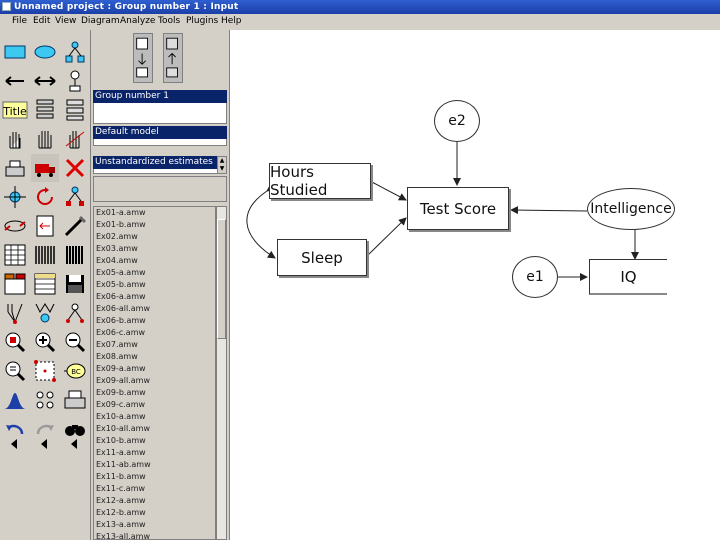  Describe the element at coordinates (628, 277) in the screenshot. I see `variable-iq: IQ` at that location.